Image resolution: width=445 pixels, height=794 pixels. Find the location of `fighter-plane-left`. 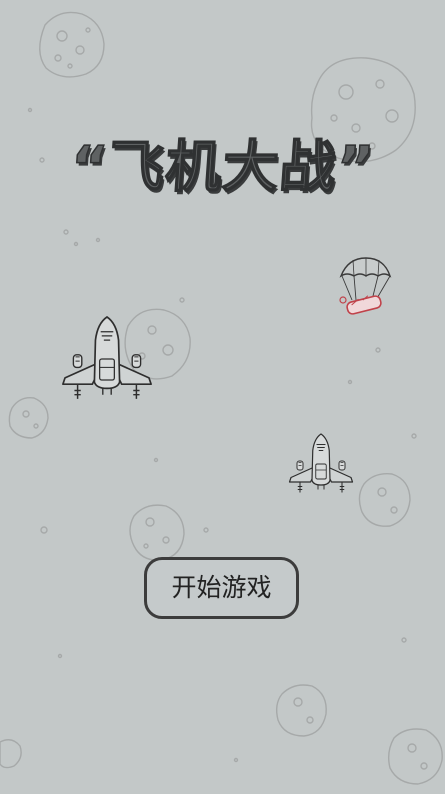

fighter-plane-left is located at coordinates (107, 358).